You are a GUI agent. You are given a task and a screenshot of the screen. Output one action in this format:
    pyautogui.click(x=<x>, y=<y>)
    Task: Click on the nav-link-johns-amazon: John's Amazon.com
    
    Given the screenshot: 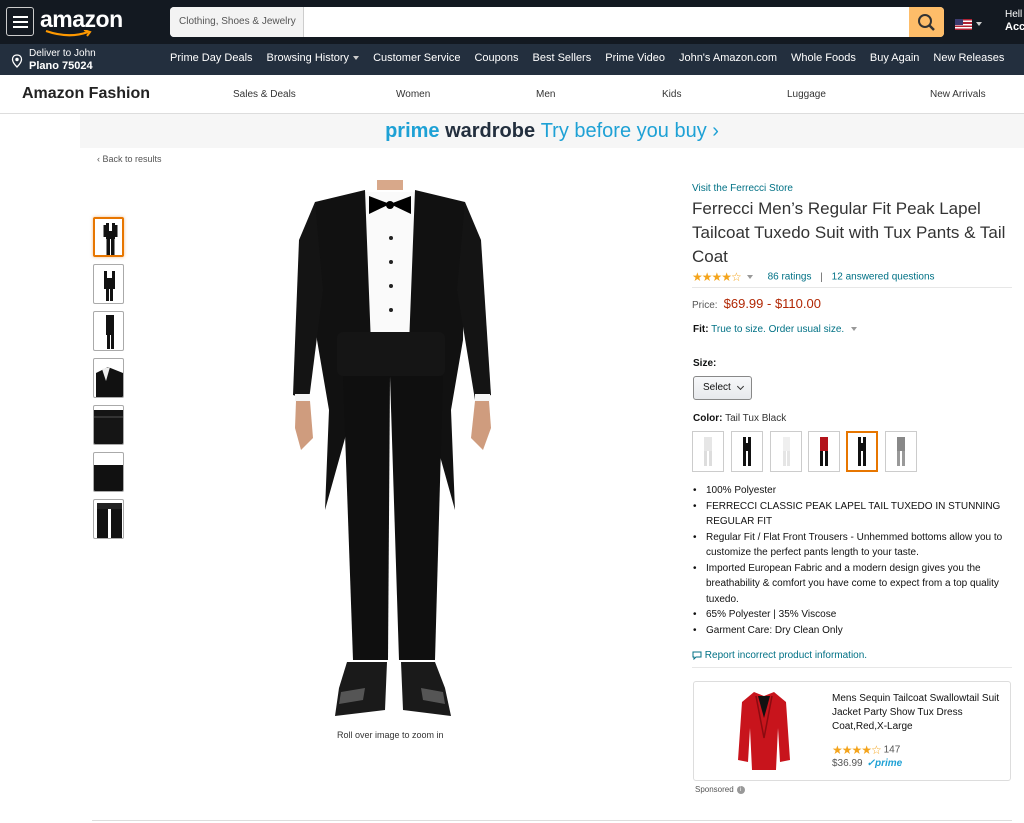 What is the action you would take?
    pyautogui.click(x=728, y=58)
    